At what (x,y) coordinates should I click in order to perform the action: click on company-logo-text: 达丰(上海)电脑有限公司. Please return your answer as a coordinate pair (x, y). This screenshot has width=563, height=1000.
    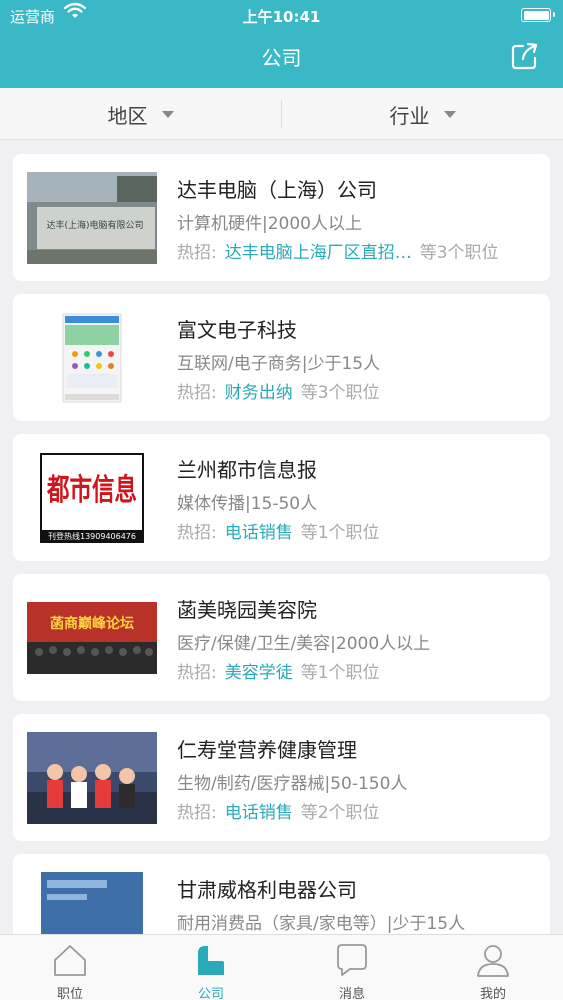
    Looking at the image, I should click on (94, 225).